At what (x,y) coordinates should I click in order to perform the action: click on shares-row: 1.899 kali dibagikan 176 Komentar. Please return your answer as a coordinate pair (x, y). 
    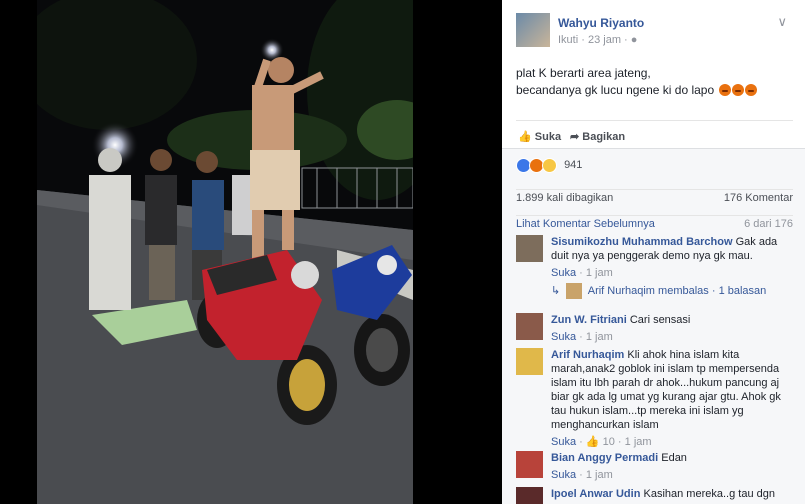
    Looking at the image, I should click on (654, 196).